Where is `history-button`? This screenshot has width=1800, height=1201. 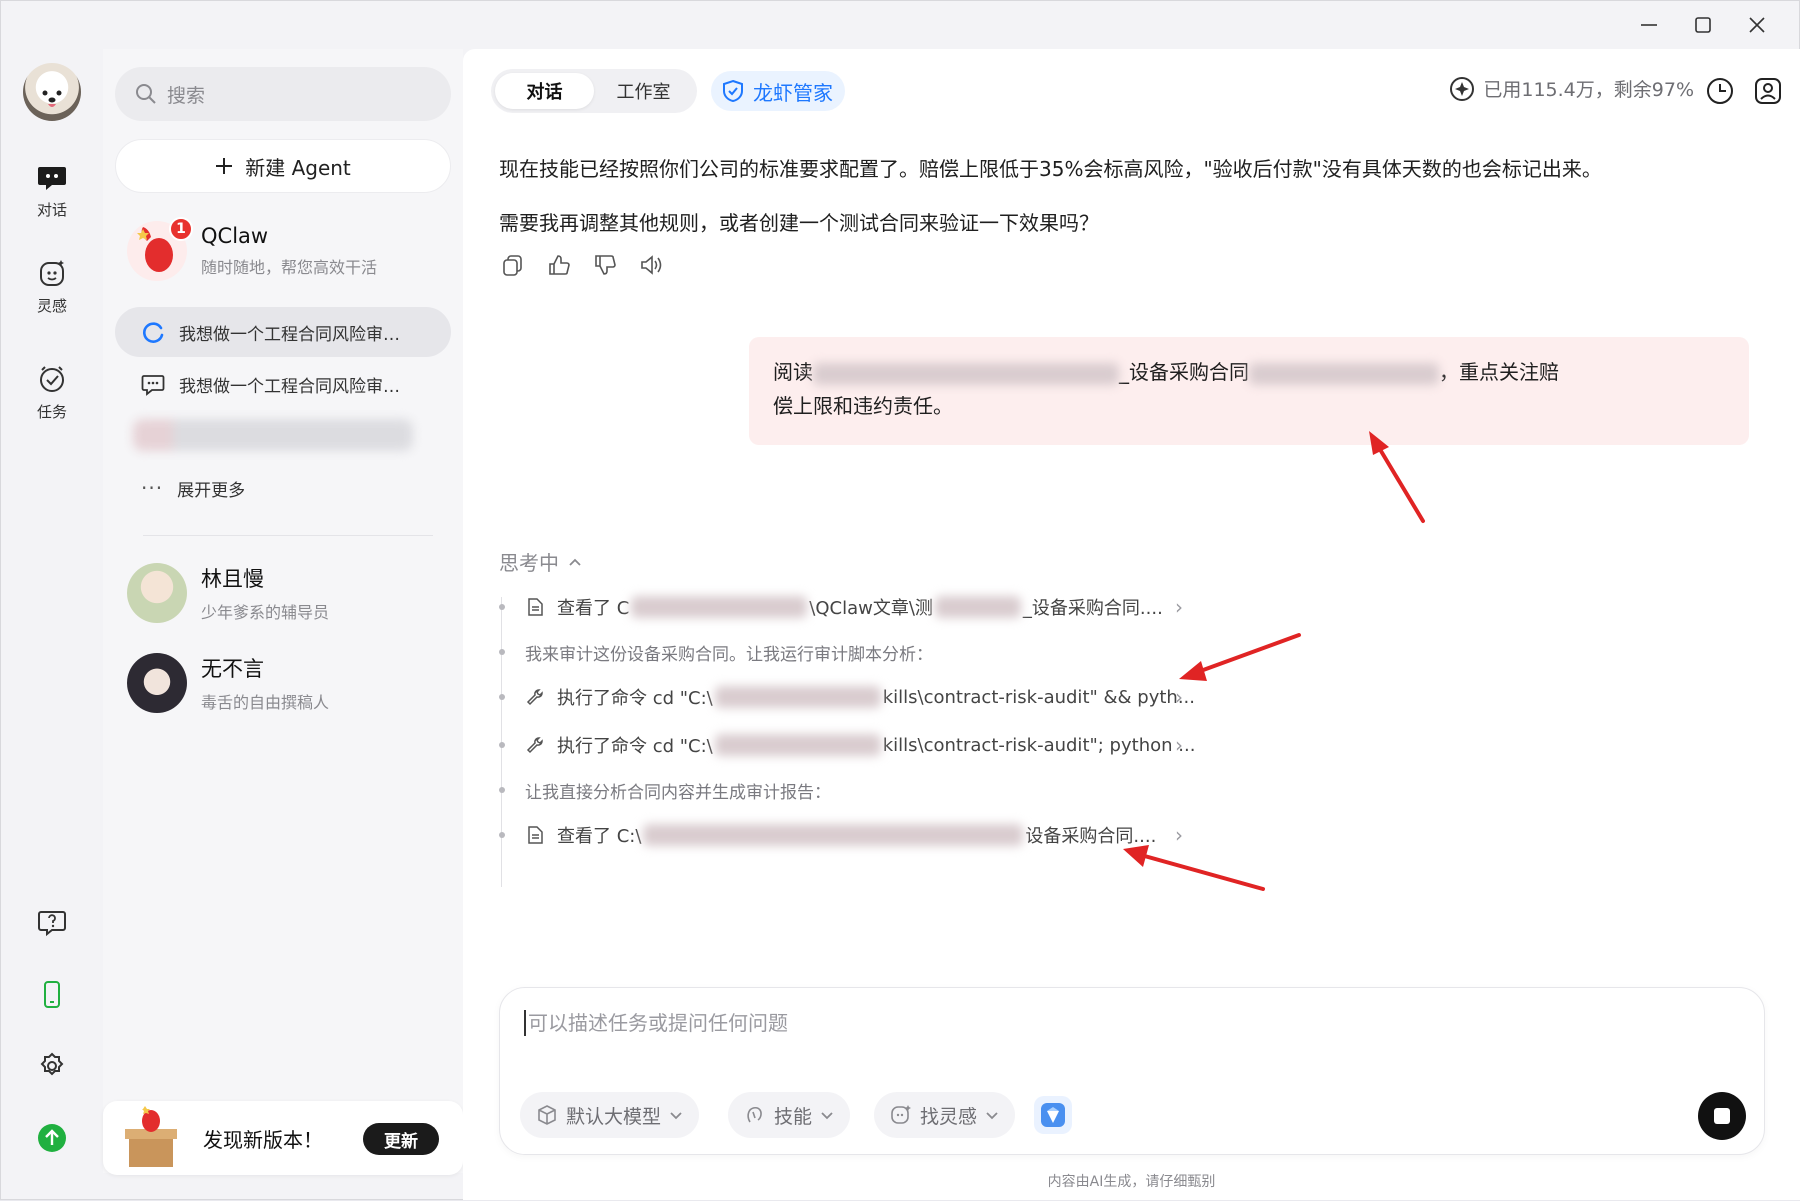
history-button is located at coordinates (1720, 91).